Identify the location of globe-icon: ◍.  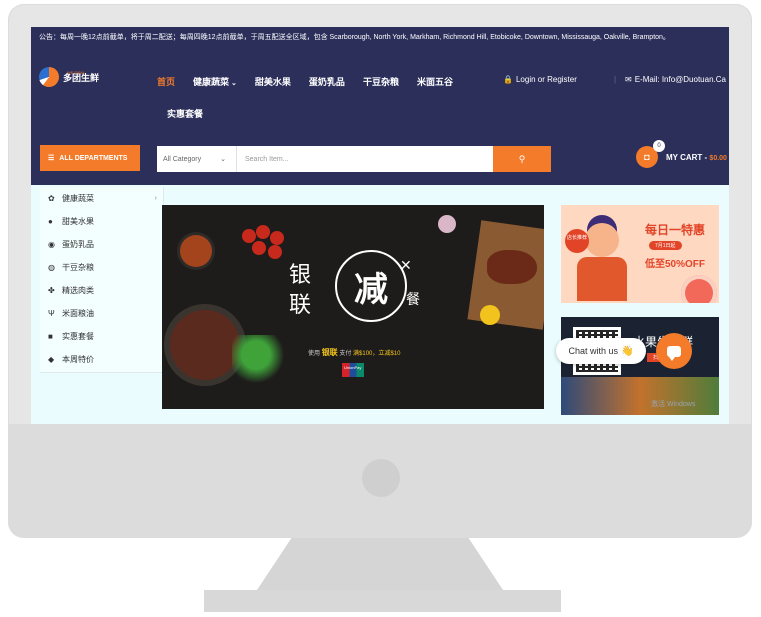
(51, 267).